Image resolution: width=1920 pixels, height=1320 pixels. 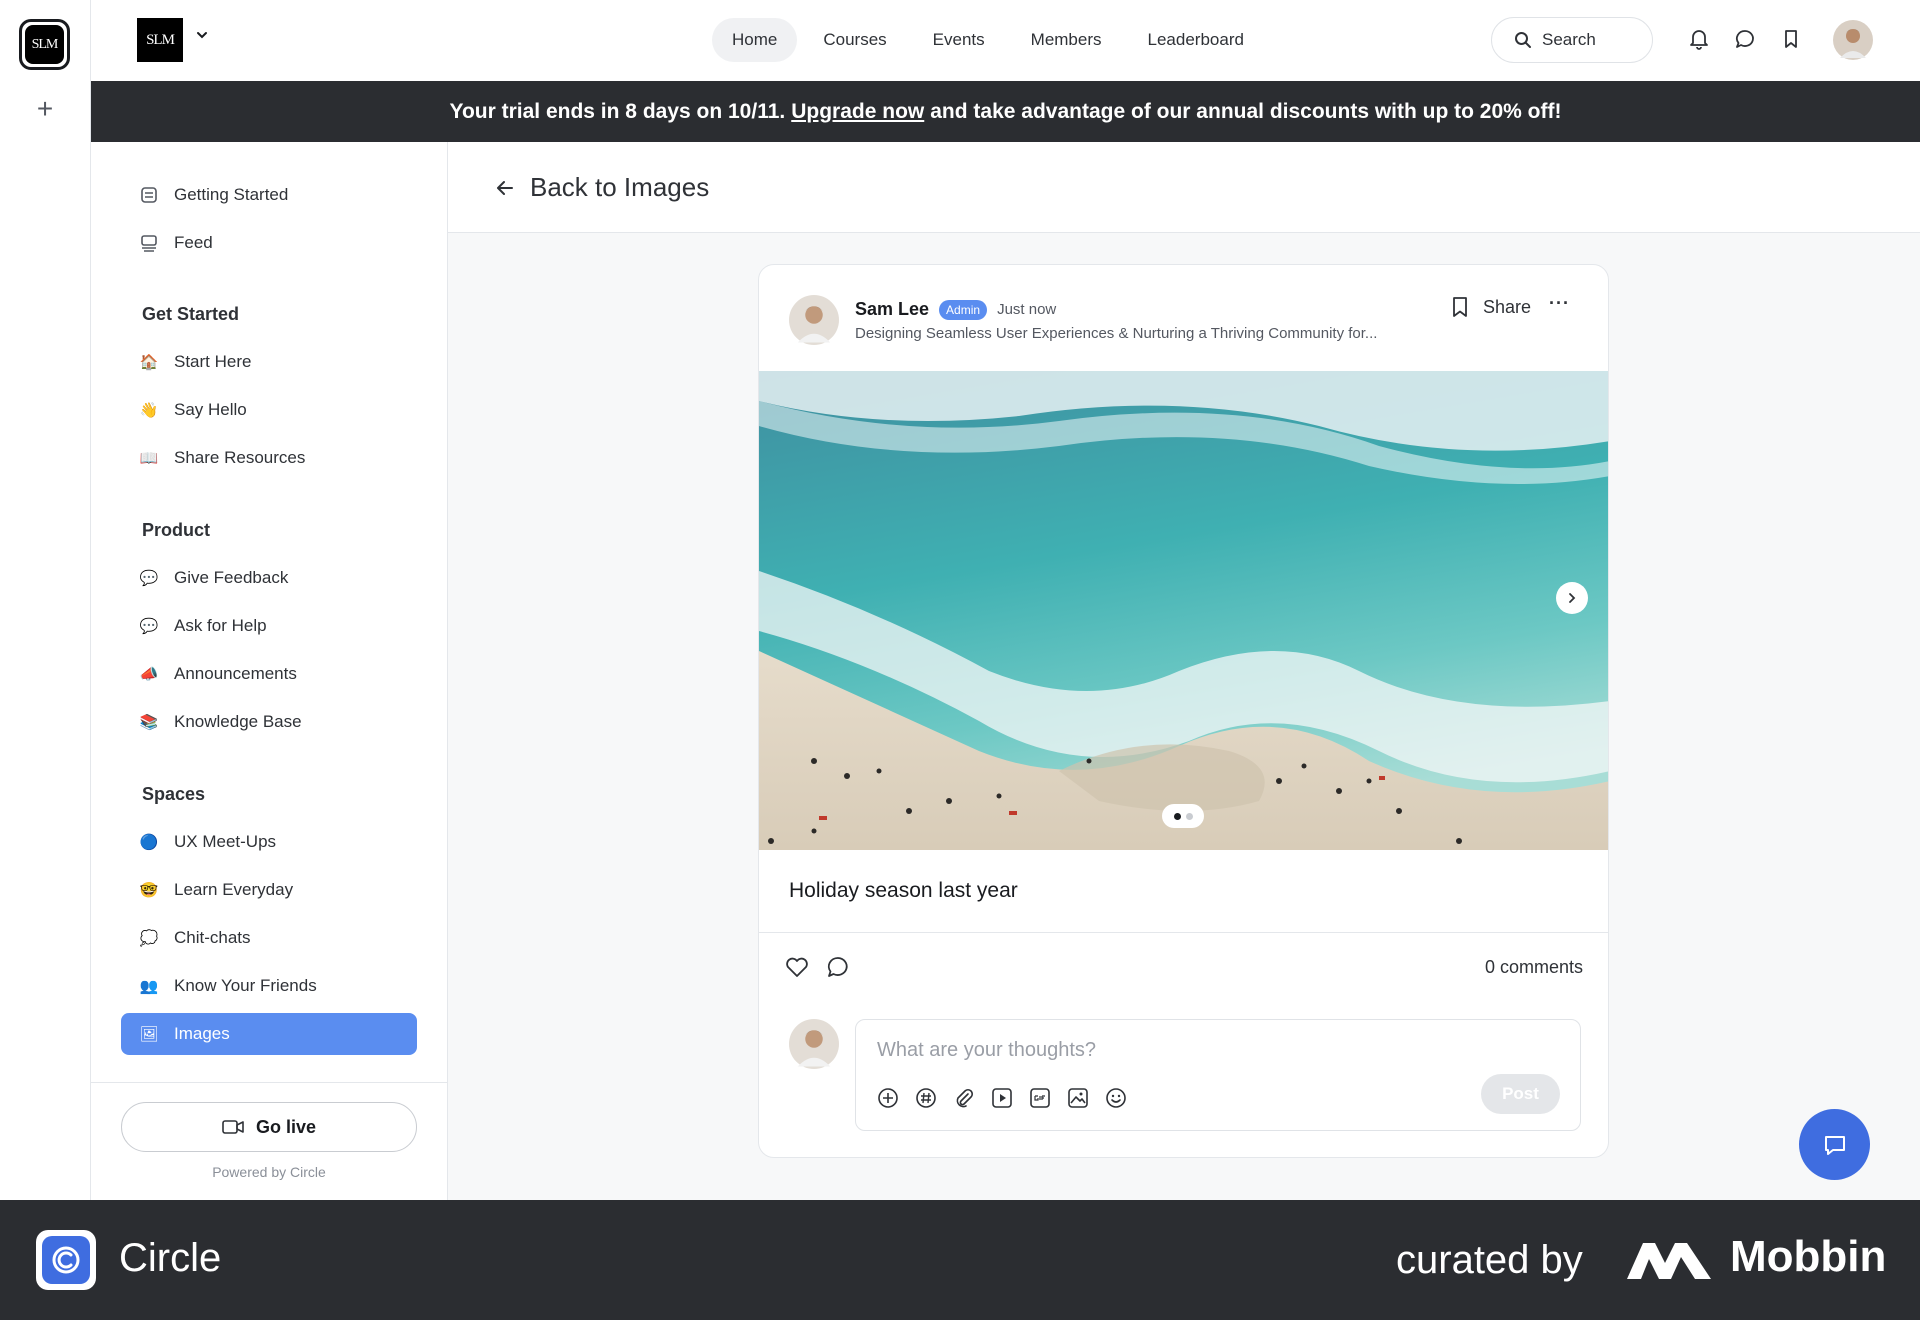 What do you see at coordinates (202, 1033) in the screenshot?
I see `sidebar-item-label: Images` at bounding box center [202, 1033].